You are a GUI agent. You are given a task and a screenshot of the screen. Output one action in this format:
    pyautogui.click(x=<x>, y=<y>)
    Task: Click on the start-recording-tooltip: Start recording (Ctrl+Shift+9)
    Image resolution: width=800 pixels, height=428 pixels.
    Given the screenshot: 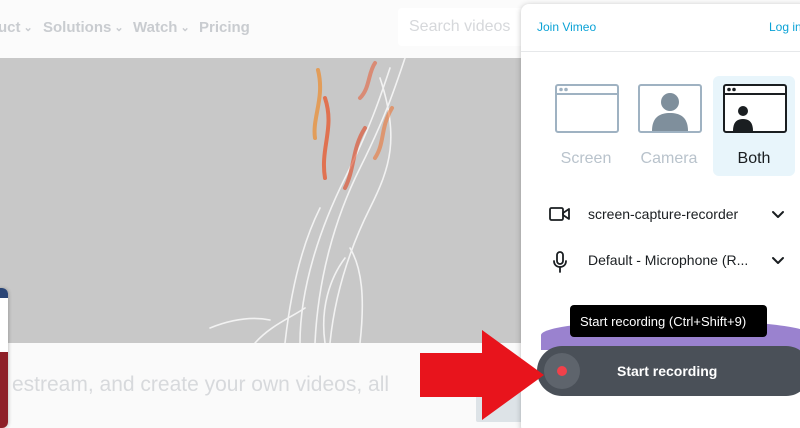 What is the action you would take?
    pyautogui.click(x=668, y=321)
    